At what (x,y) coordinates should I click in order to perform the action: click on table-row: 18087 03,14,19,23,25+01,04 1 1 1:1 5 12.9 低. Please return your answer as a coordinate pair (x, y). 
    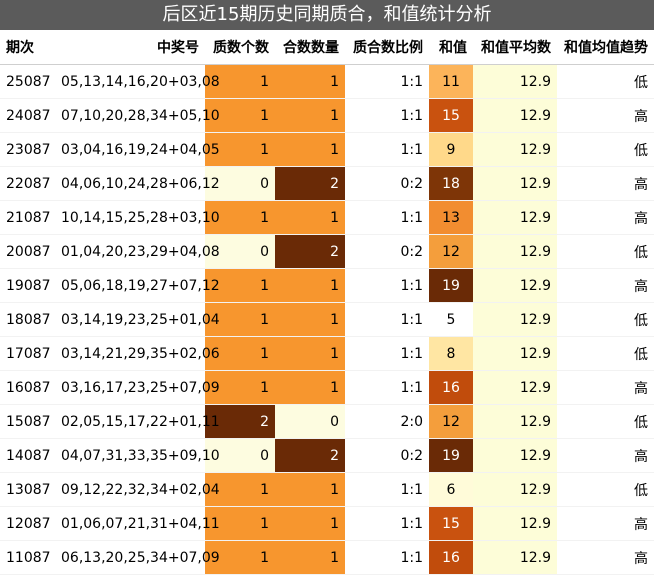
    Looking at the image, I should click on (327, 319).